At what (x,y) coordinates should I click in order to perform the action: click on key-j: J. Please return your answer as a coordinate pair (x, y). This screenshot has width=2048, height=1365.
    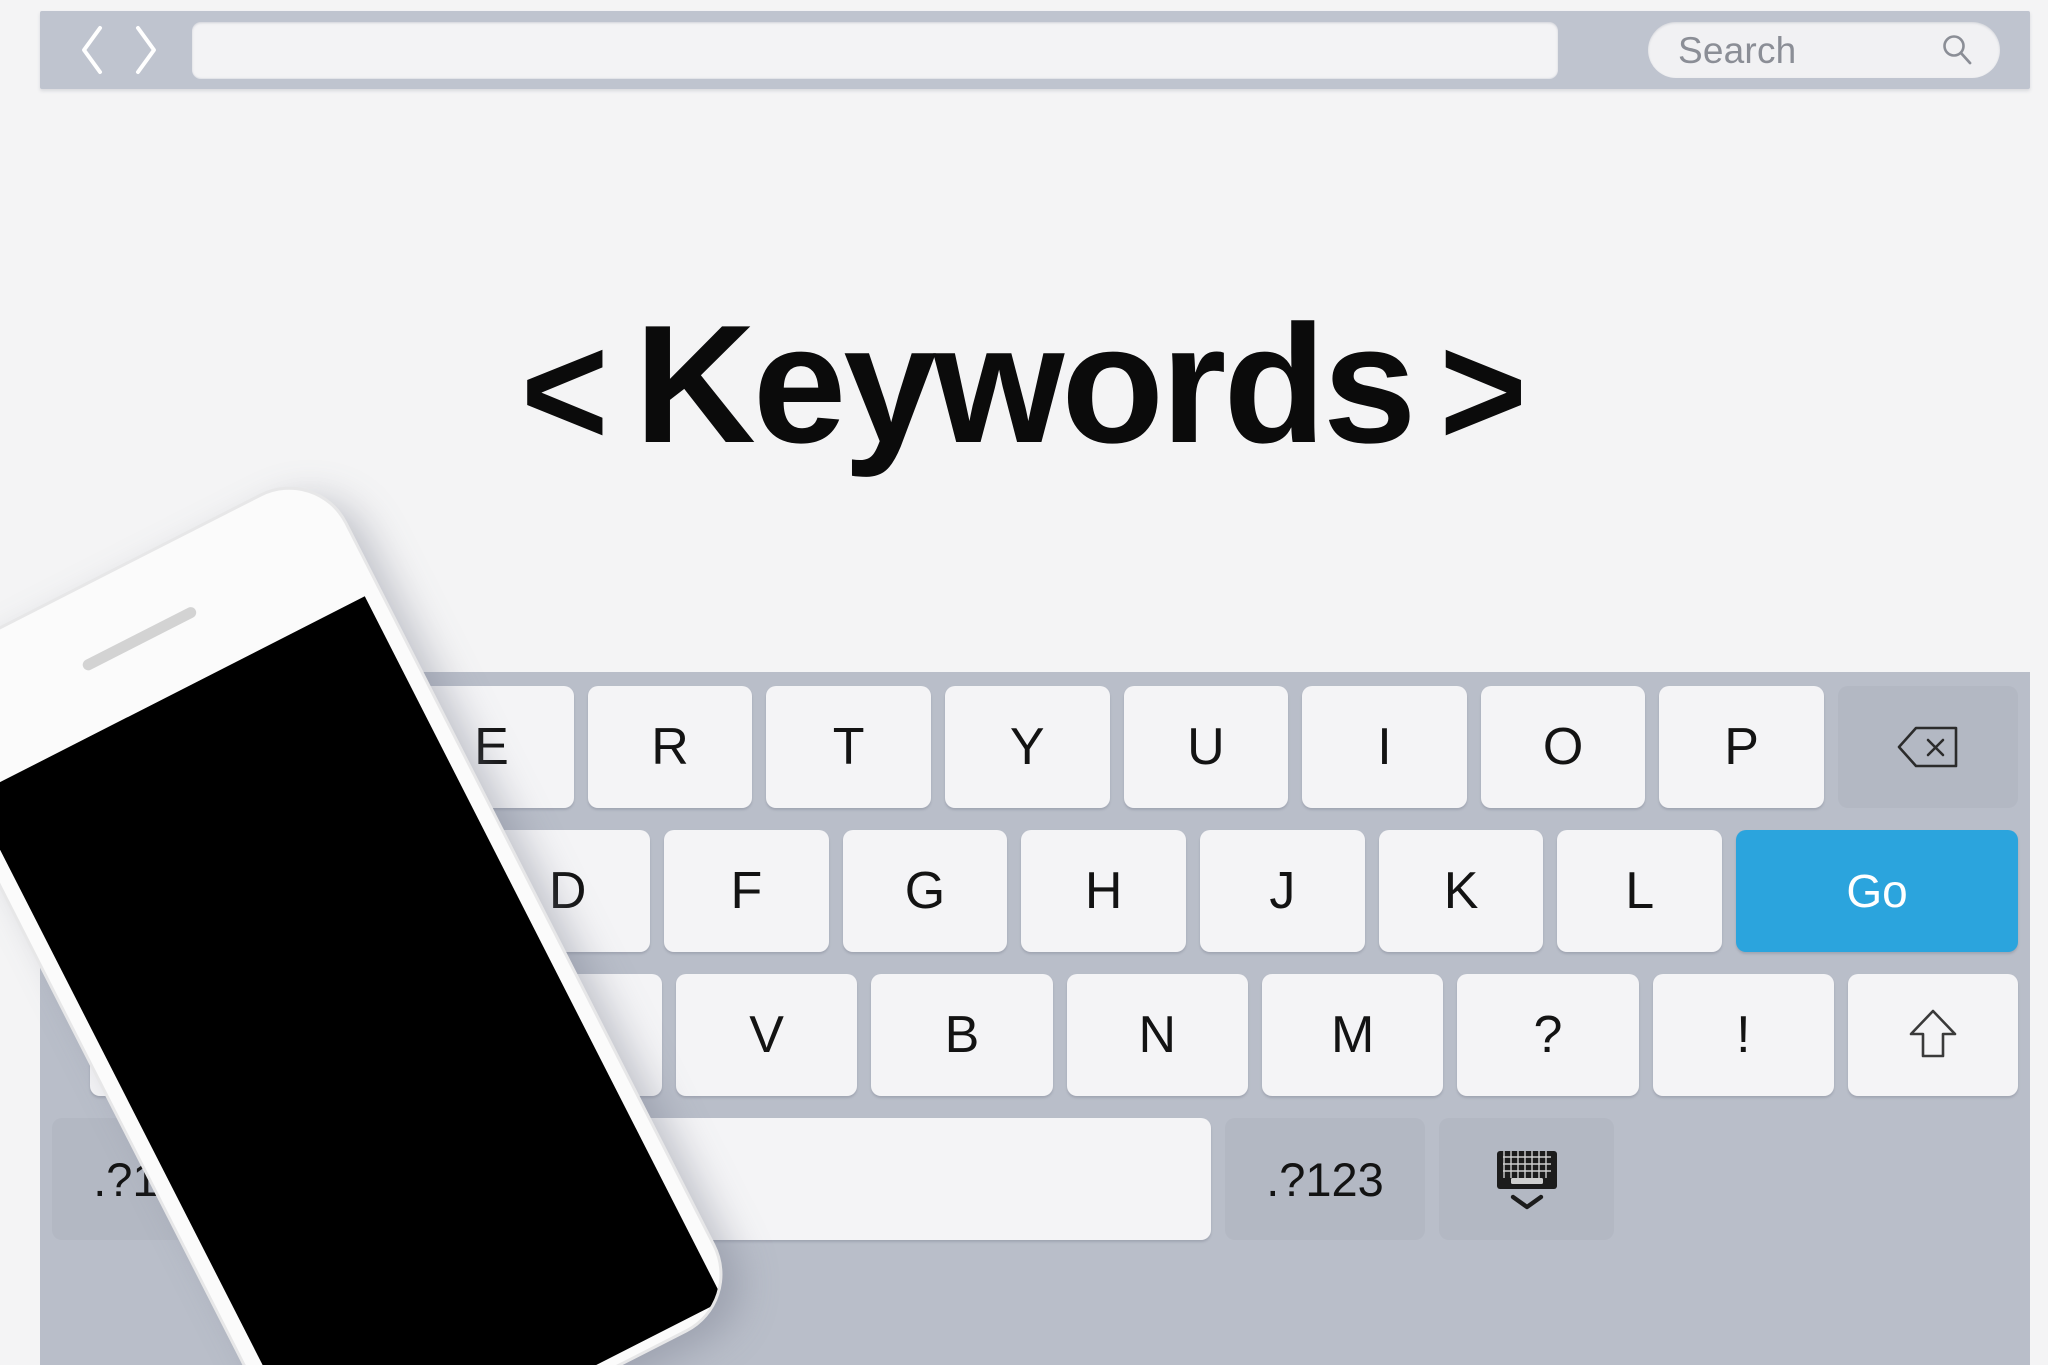
    Looking at the image, I should click on (1282, 891).